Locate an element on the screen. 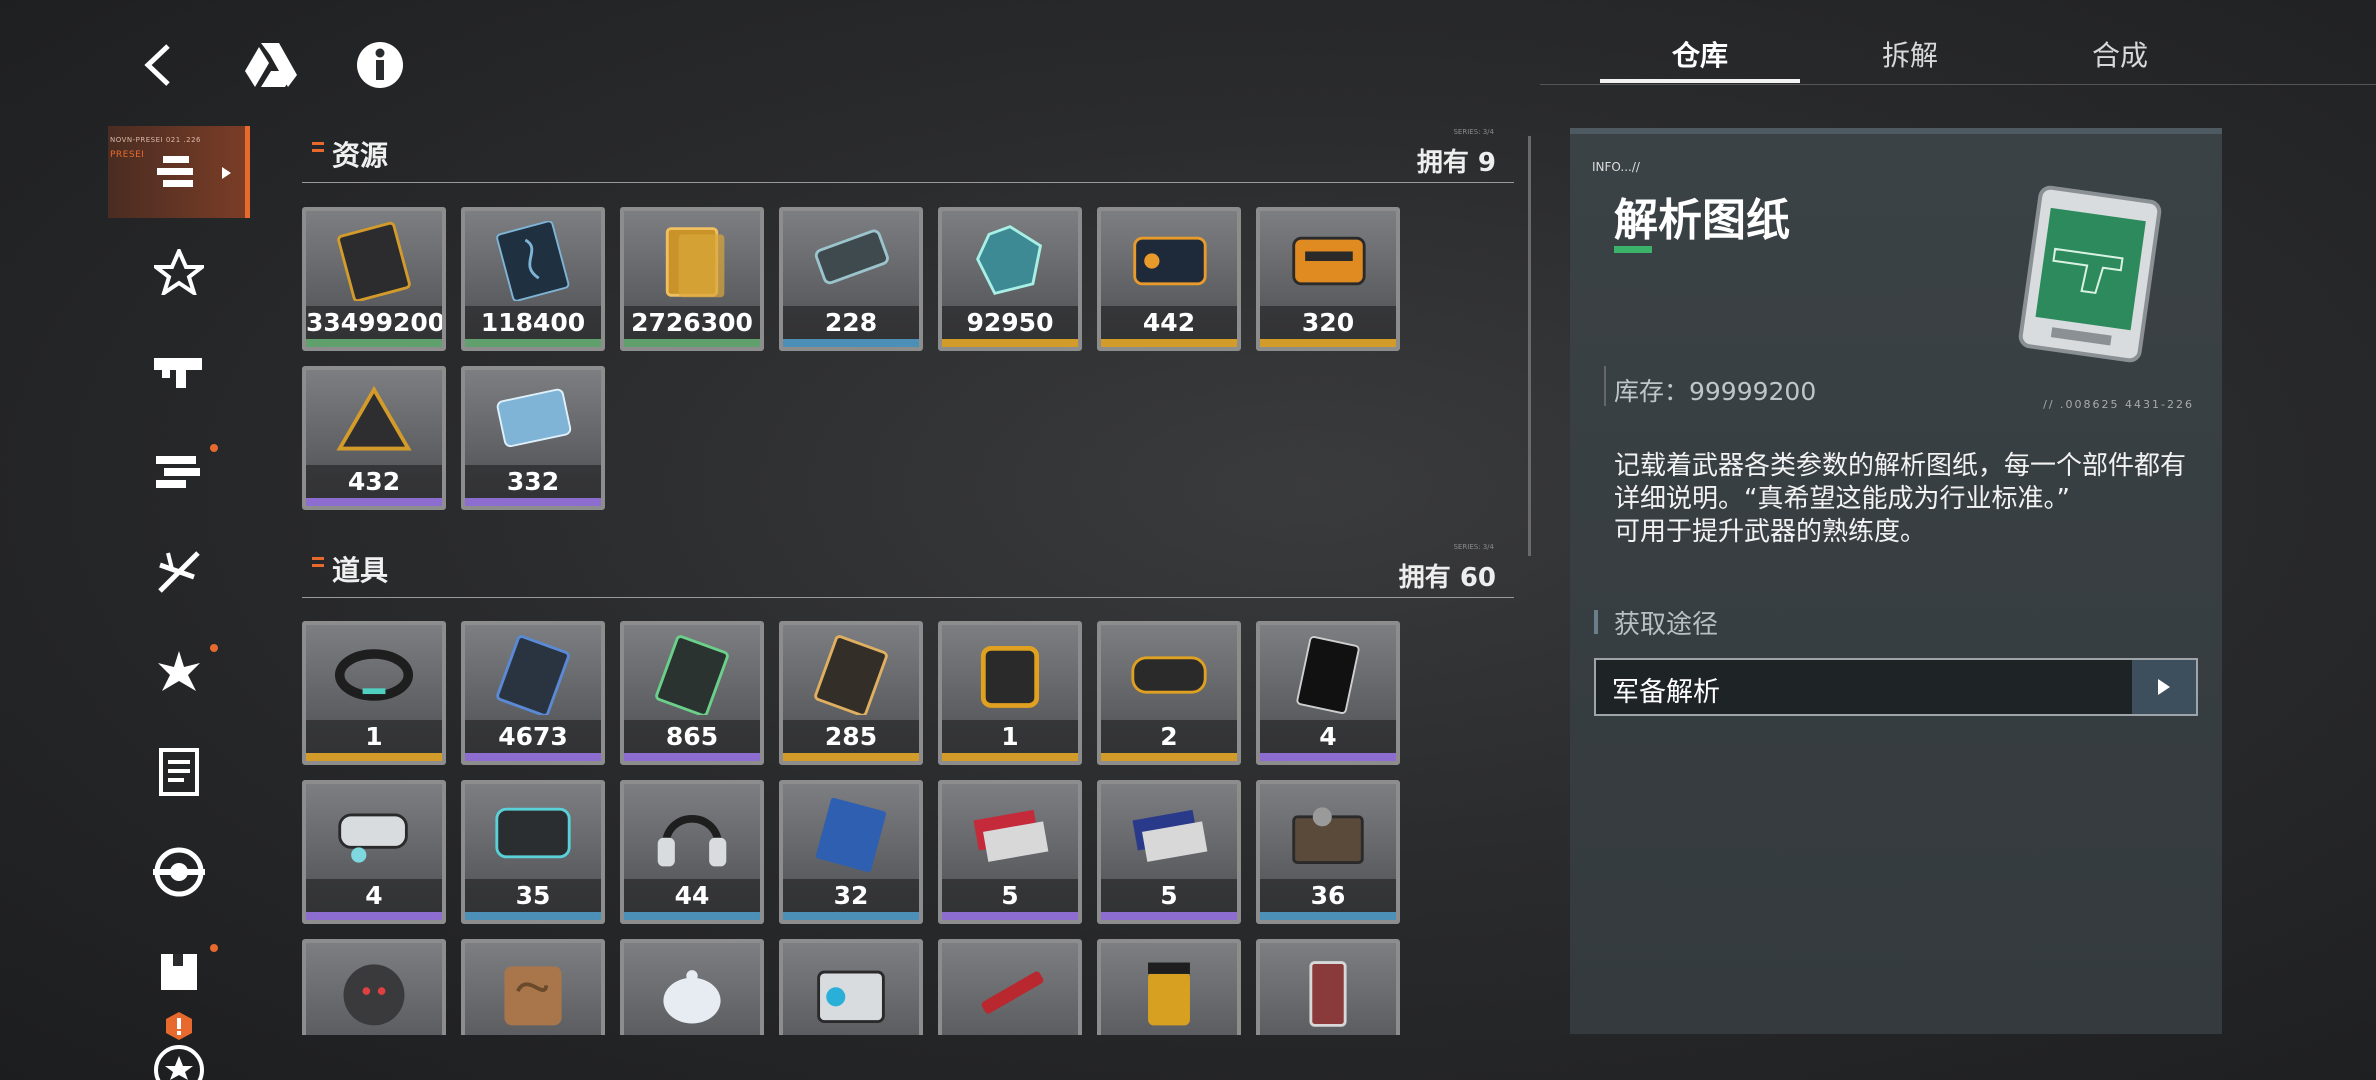 The height and width of the screenshot is (1080, 2376). inventory-item: 118400 is located at coordinates (533, 279).